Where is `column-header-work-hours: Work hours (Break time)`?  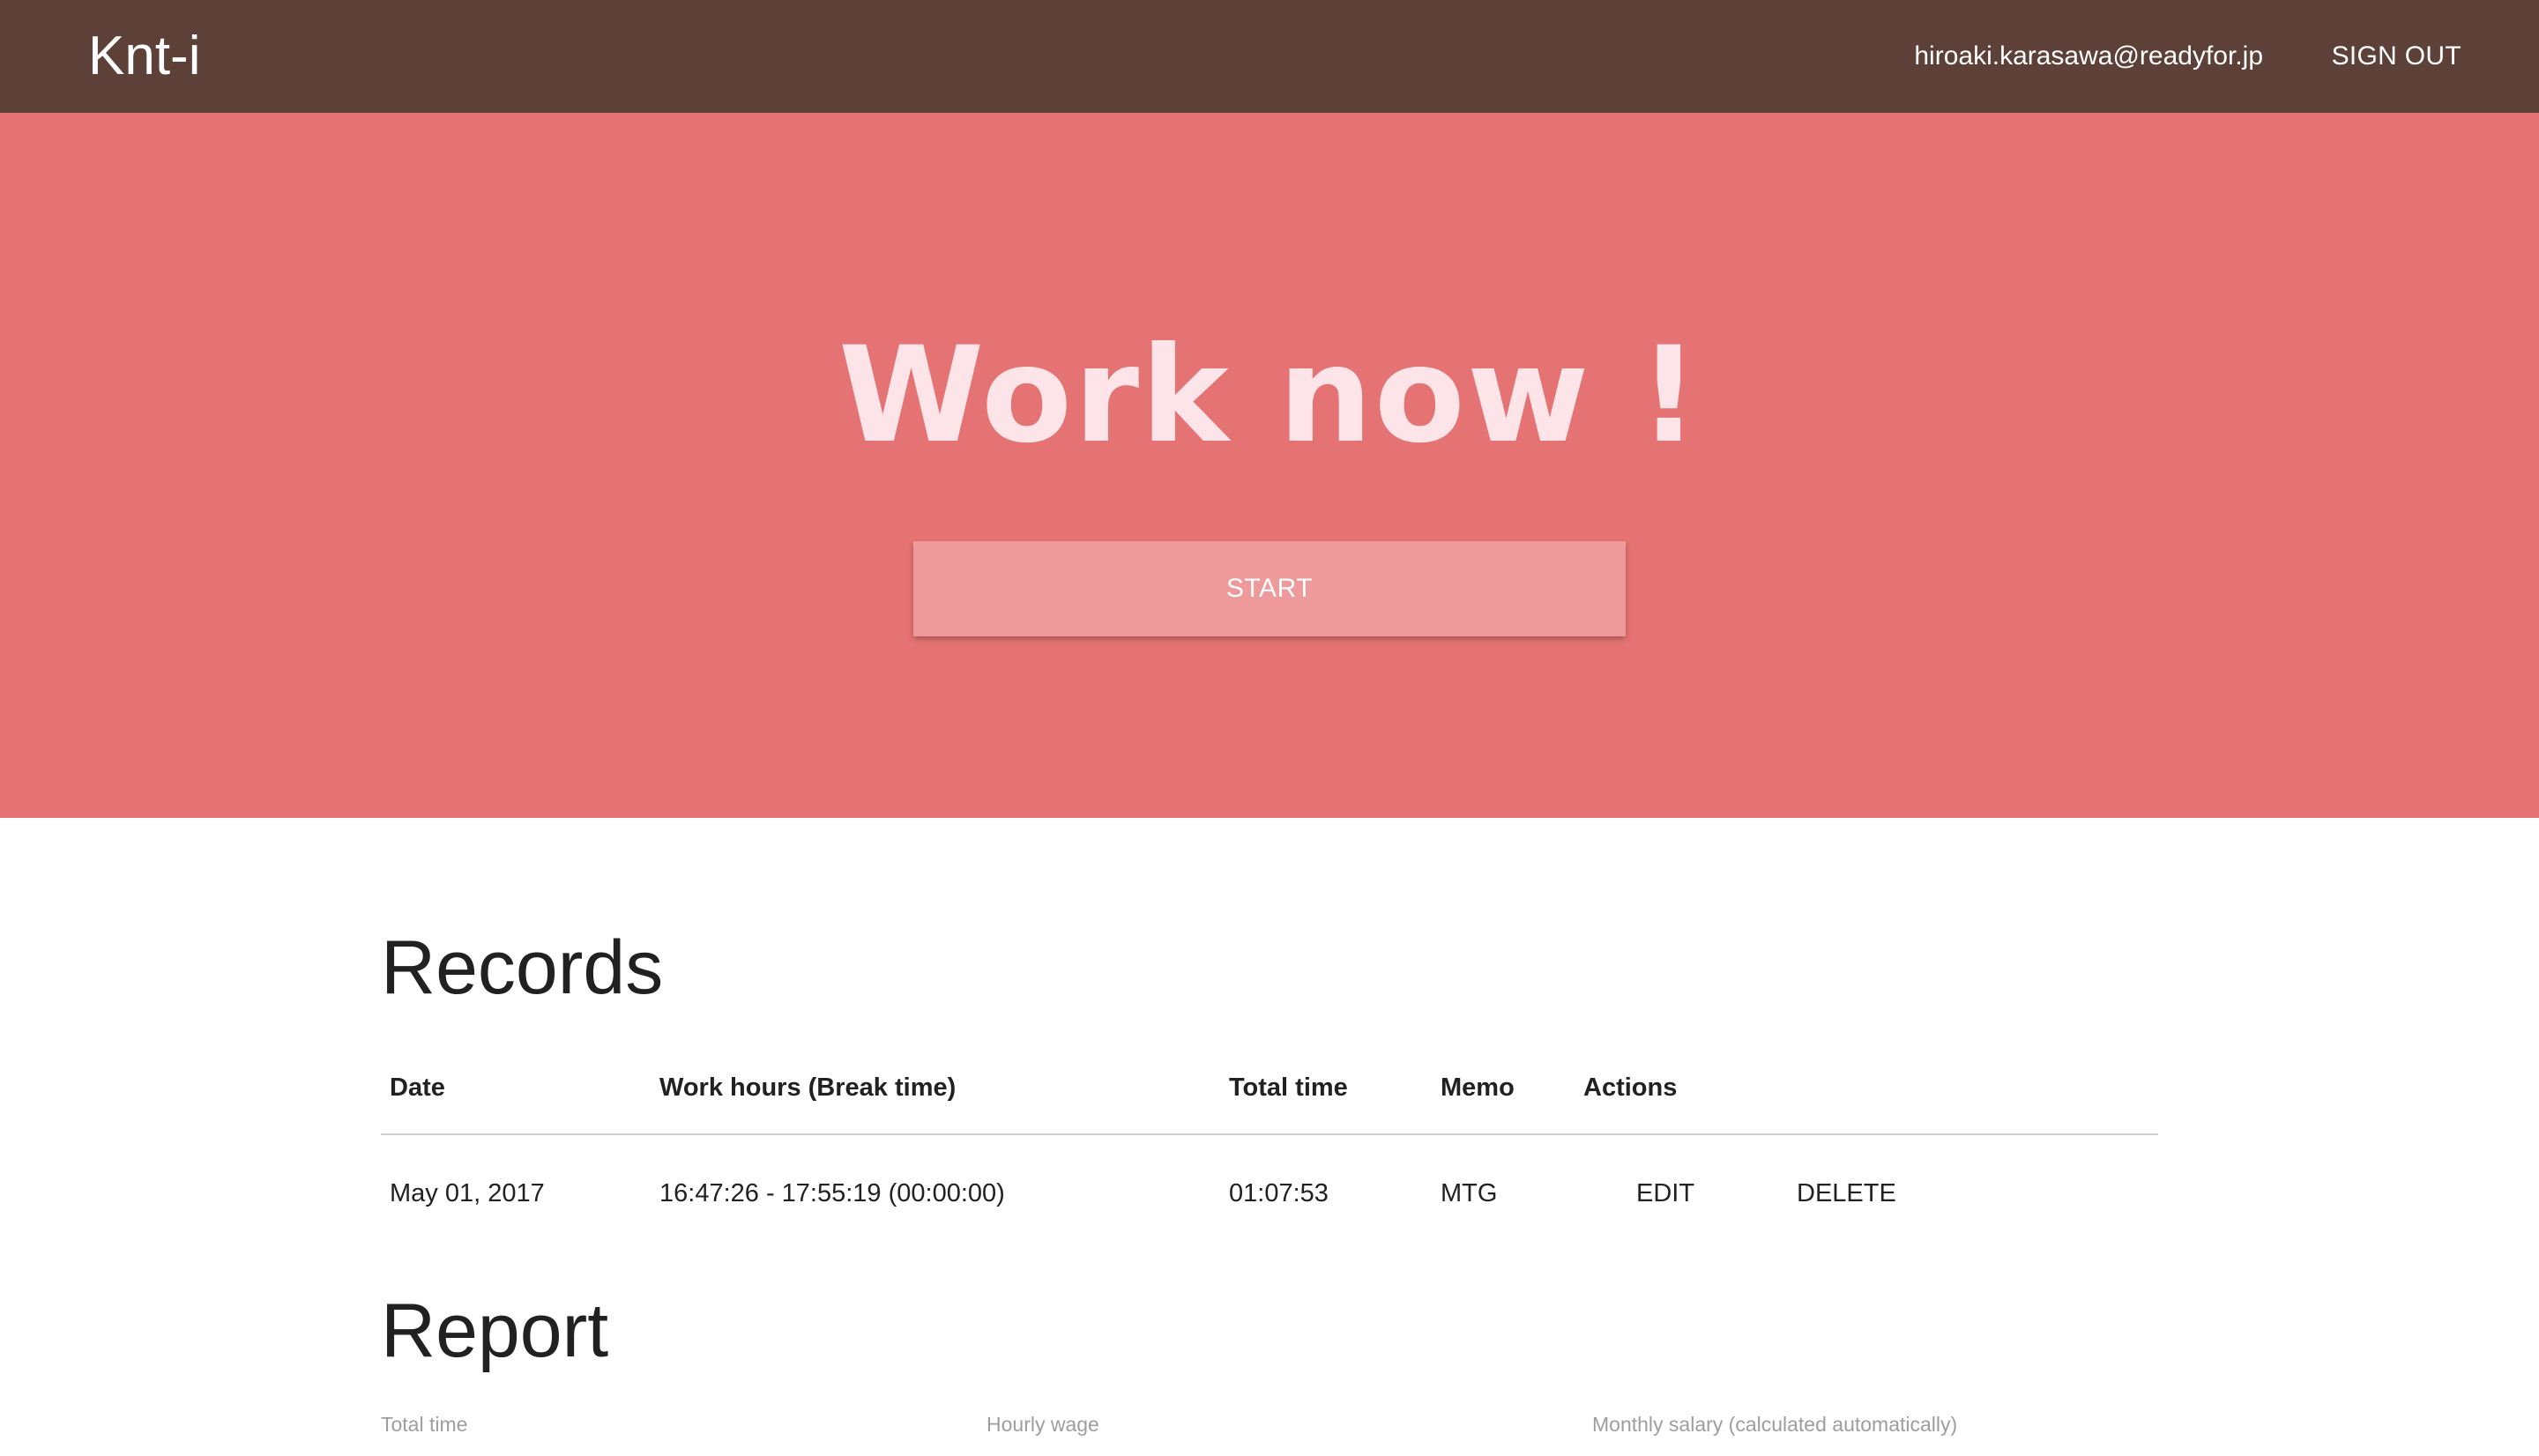 column-header-work-hours: Work hours (Break time) is located at coordinates (808, 1087).